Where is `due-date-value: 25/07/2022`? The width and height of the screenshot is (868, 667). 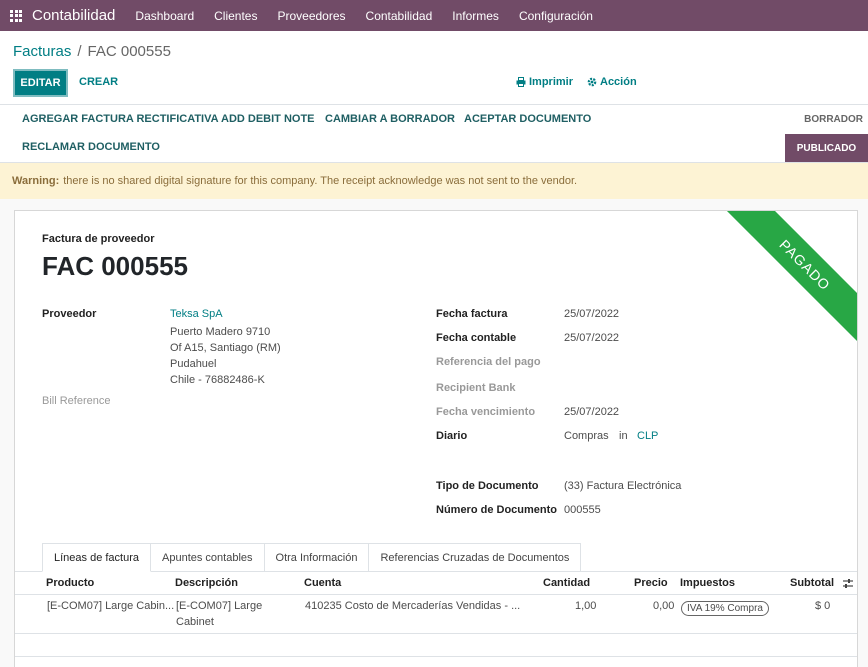
due-date-value: 25/07/2022 is located at coordinates (592, 412).